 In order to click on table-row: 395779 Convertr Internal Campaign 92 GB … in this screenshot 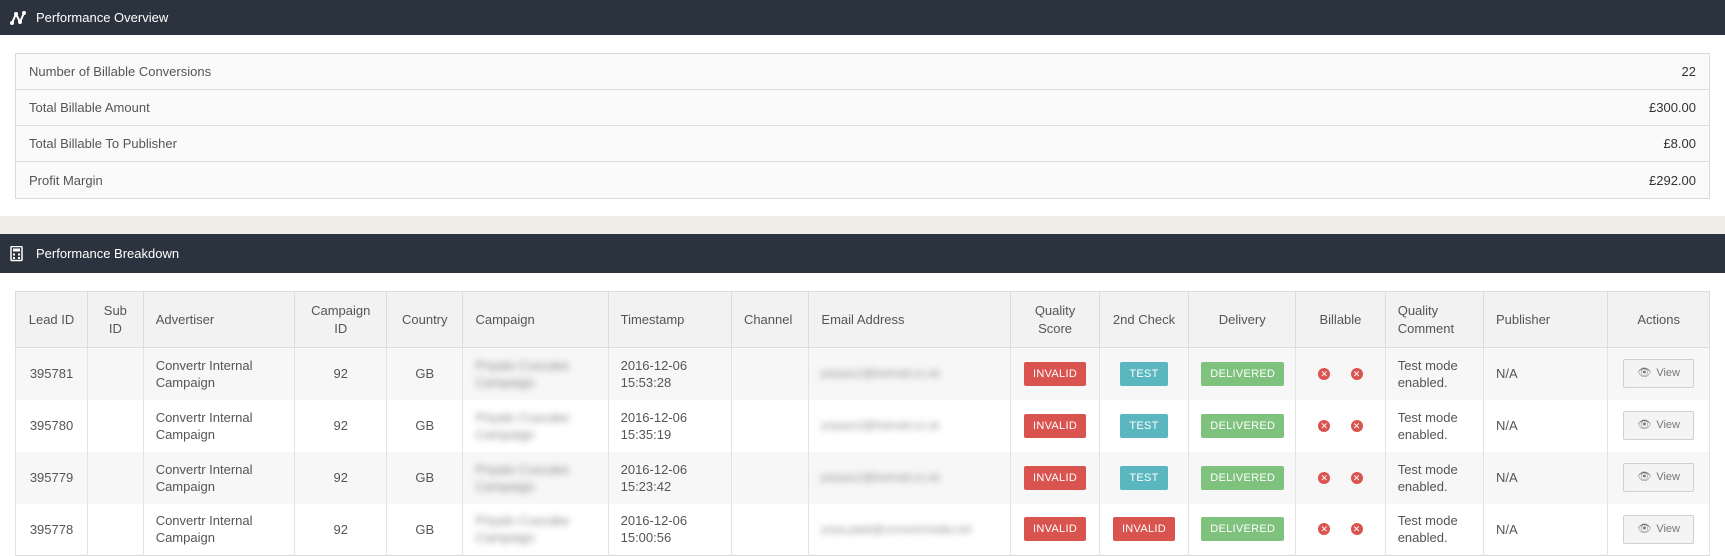, I will do `click(862, 477)`.